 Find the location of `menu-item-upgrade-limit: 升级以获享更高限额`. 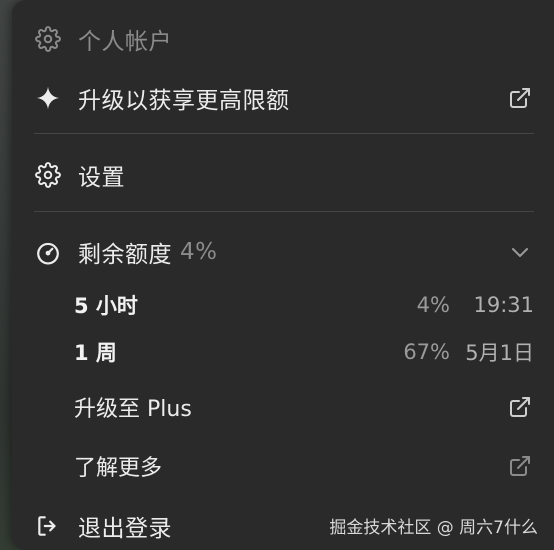

menu-item-upgrade-limit: 升级以获享更高限额 is located at coordinates (288, 98).